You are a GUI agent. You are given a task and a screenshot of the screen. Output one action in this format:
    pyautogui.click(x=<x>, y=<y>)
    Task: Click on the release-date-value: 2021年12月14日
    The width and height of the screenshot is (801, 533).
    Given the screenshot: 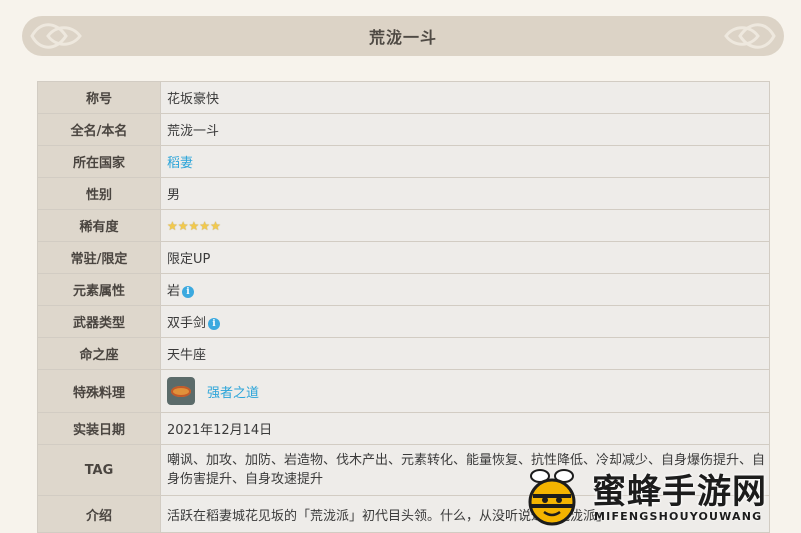 What is the action you would take?
    pyautogui.click(x=465, y=428)
    